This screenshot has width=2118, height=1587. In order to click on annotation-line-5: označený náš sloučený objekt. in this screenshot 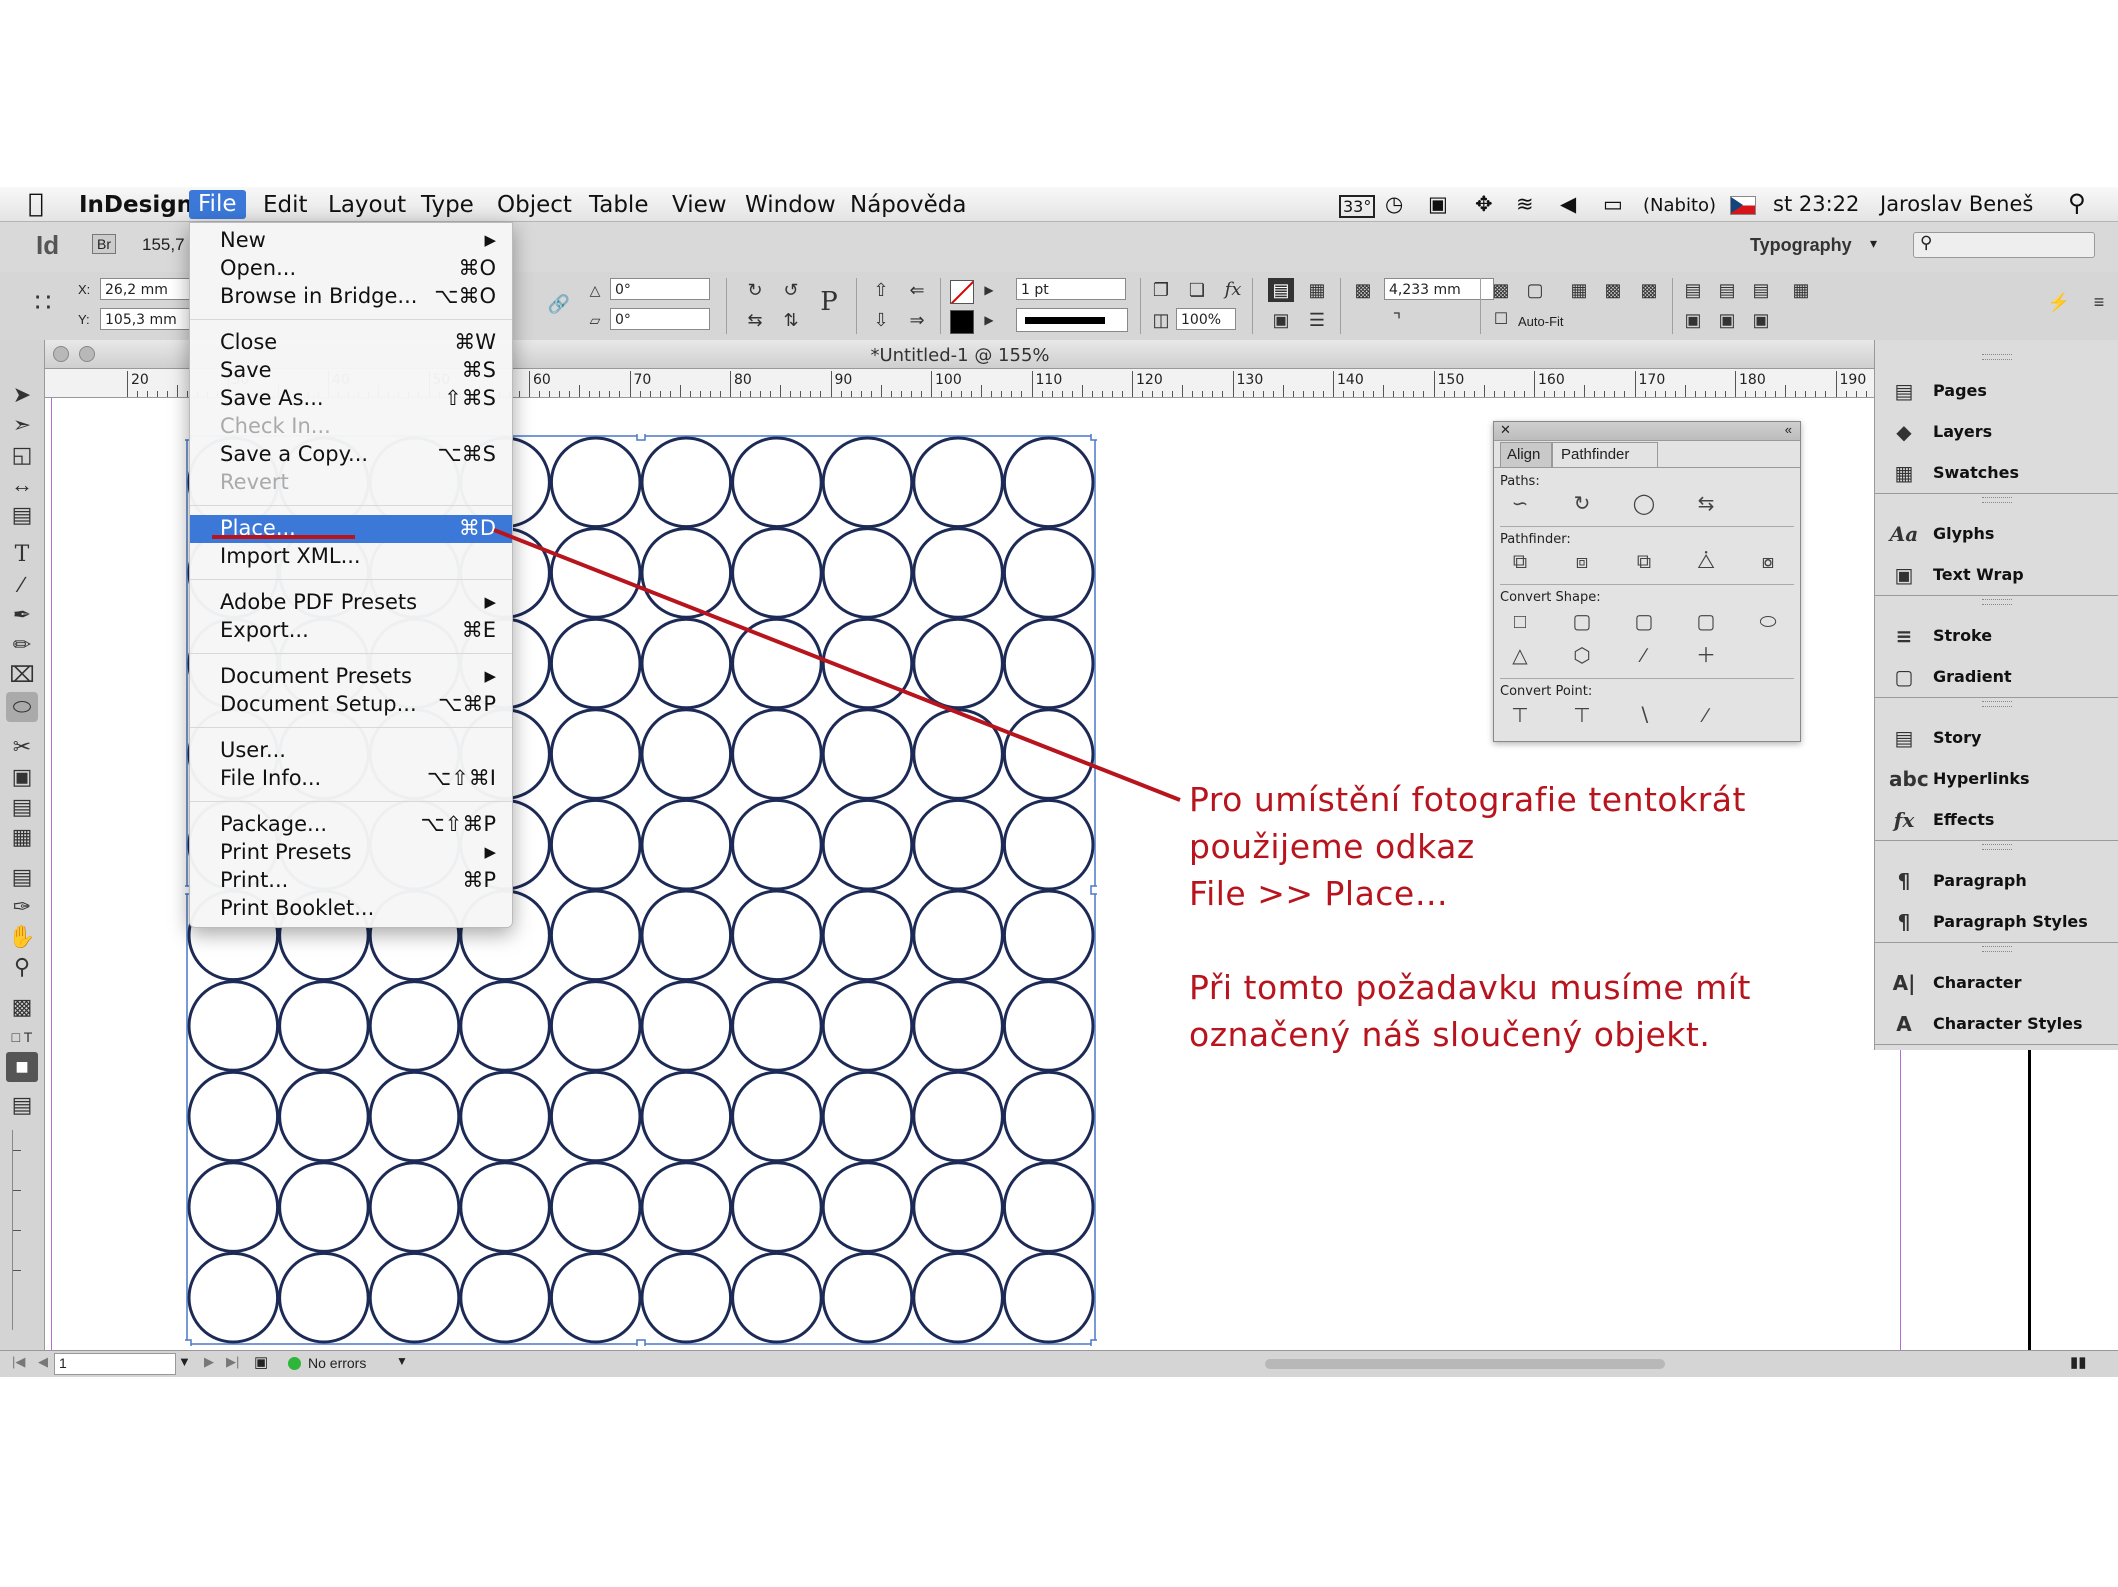, I will do `click(1450, 1034)`.